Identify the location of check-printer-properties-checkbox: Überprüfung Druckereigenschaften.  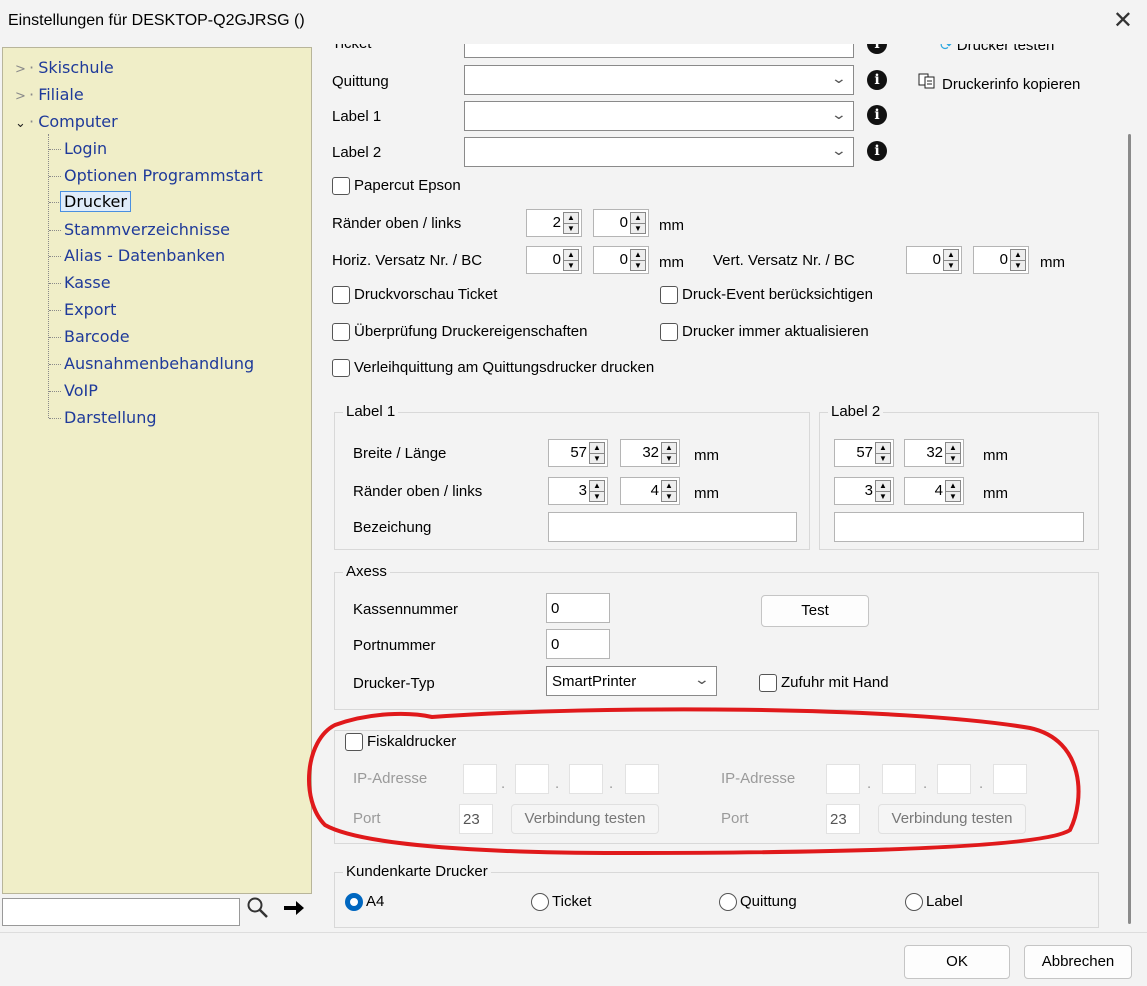
(459, 332).